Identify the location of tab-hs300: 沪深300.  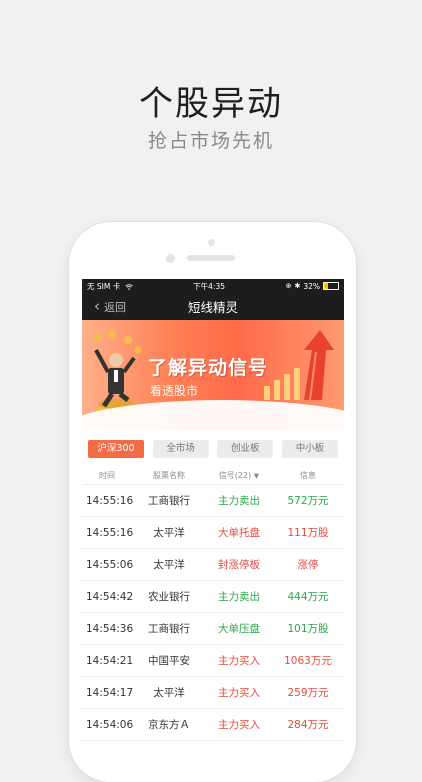
(116, 449).